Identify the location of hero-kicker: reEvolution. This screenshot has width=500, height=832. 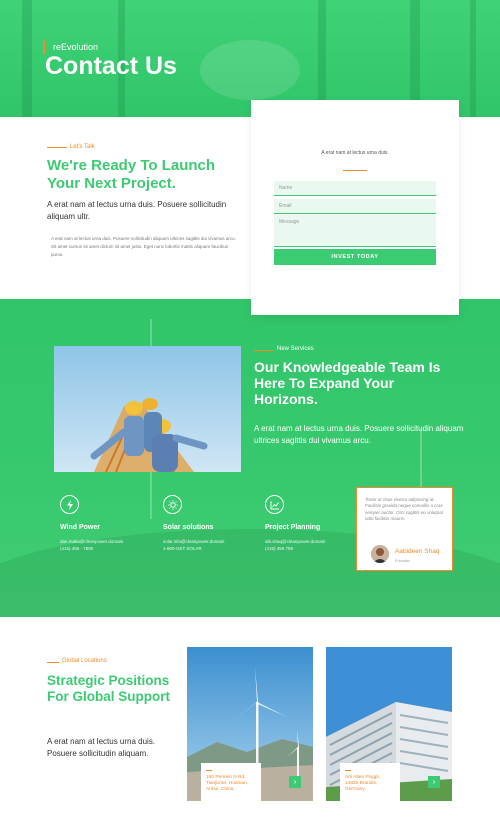
(76, 47).